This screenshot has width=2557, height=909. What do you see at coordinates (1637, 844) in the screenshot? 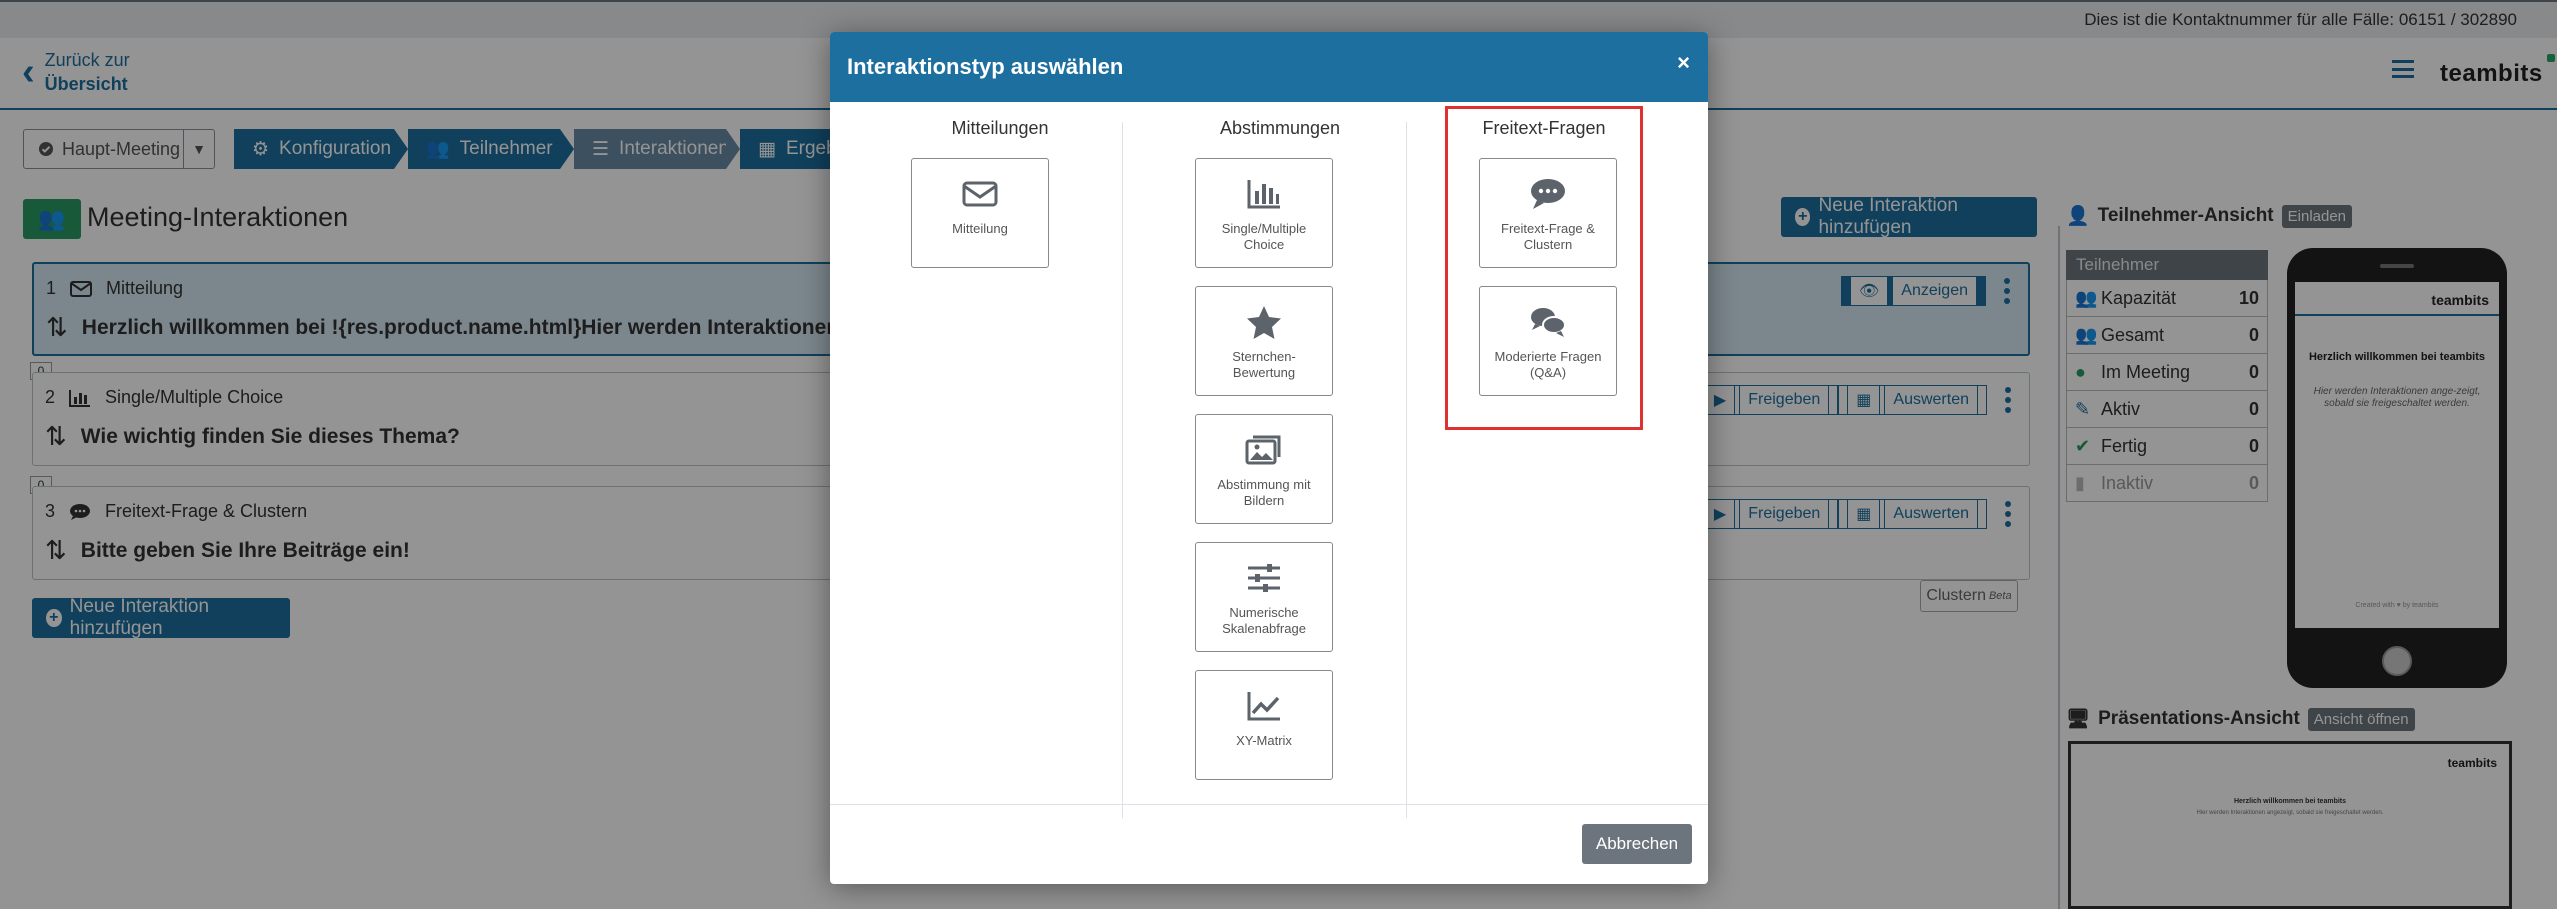
I see `cancel-button: Abbrechen` at bounding box center [1637, 844].